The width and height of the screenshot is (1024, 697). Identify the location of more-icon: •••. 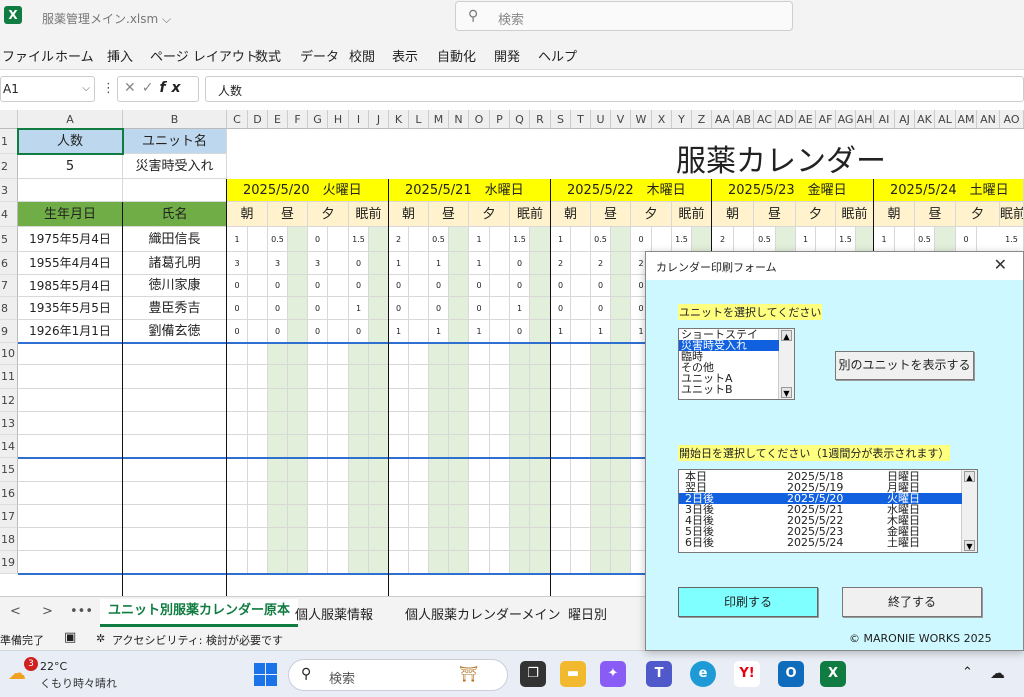
(81, 611).